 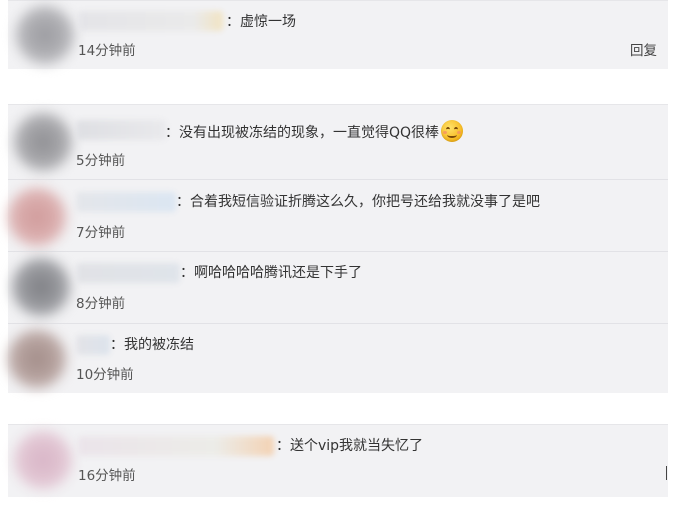 I want to click on comment-item: ：合着我短信验证折腾这么久，你把号还给我就没事了是吧 7分钟前, so click(x=338, y=215).